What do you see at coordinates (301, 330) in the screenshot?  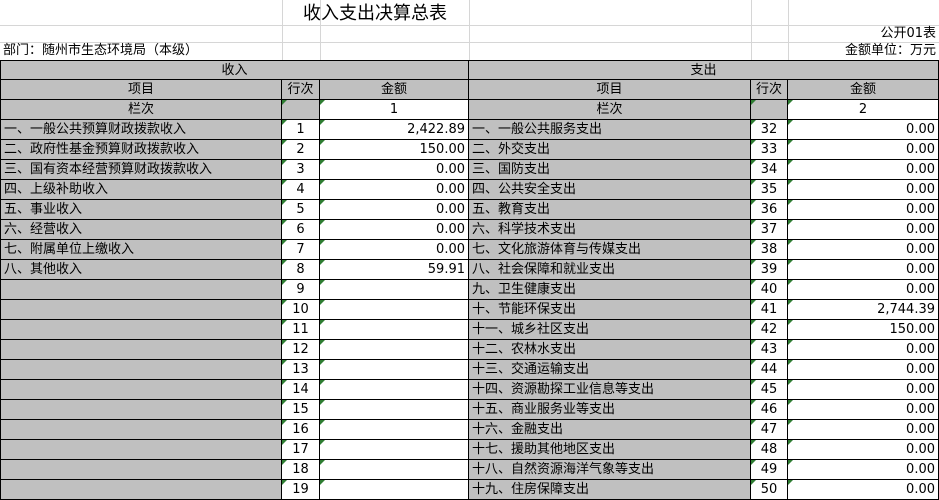 I see `income-row-number: 11` at bounding box center [301, 330].